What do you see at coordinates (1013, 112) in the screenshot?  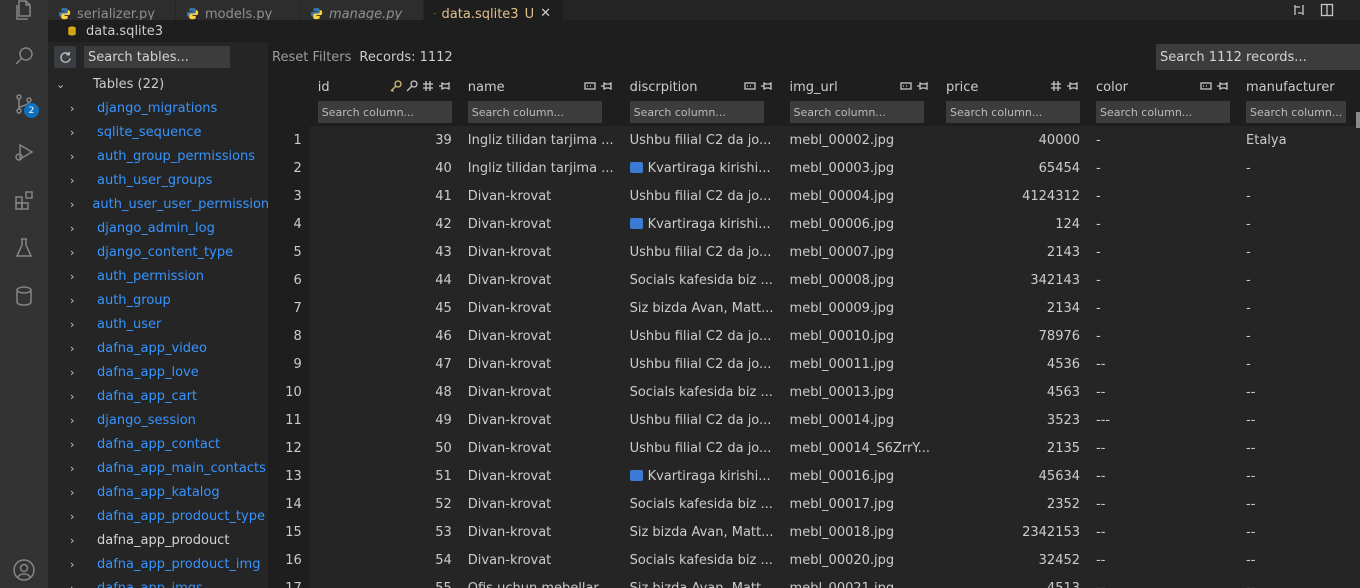 I see `column-search-price` at bounding box center [1013, 112].